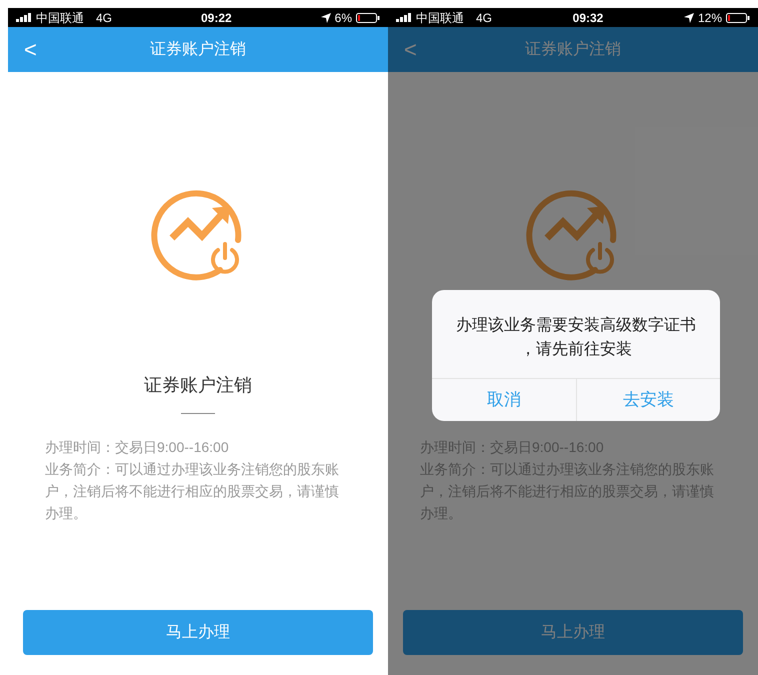  Describe the element at coordinates (648, 400) in the screenshot. I see `dialog-button: 去安装` at that location.